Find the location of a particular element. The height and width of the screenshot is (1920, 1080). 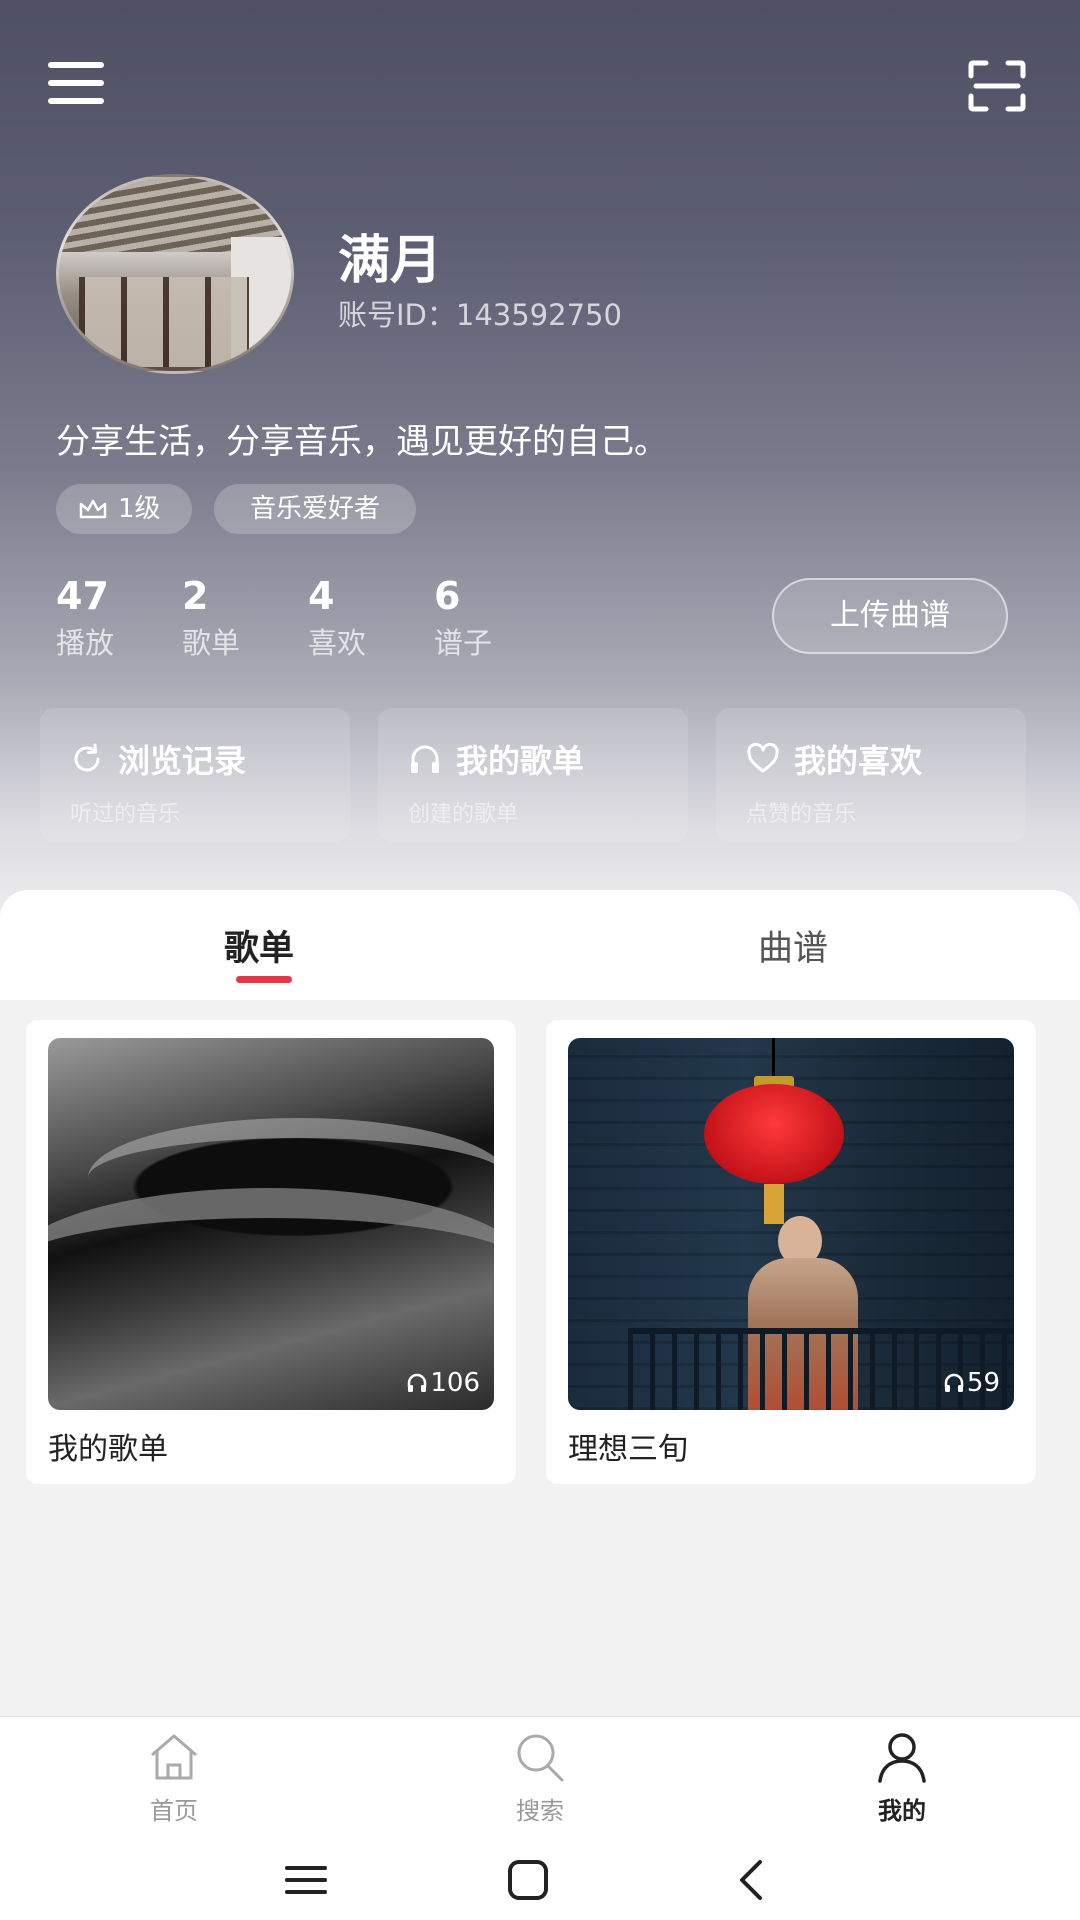

crown-icon is located at coordinates (93, 509).